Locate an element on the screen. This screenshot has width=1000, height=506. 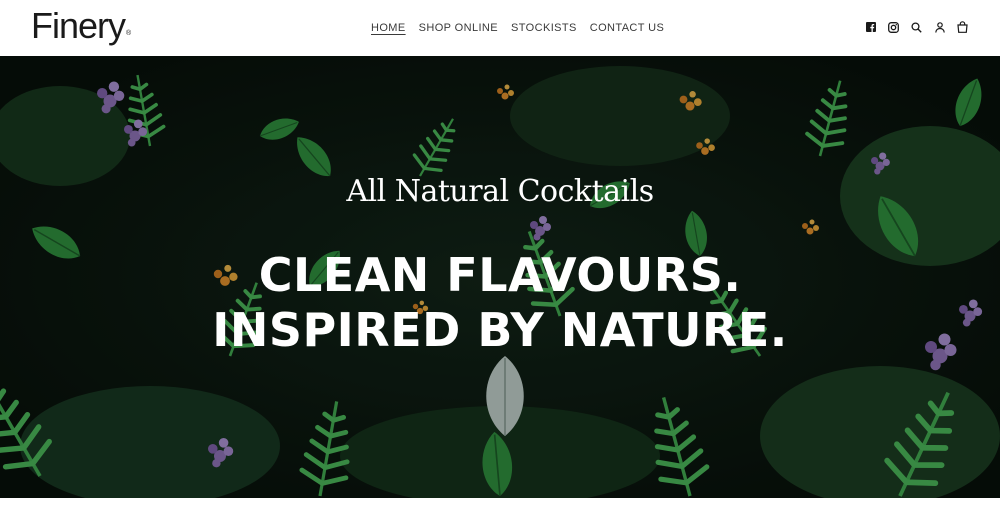
brand-name: Finery is located at coordinates (78, 25).